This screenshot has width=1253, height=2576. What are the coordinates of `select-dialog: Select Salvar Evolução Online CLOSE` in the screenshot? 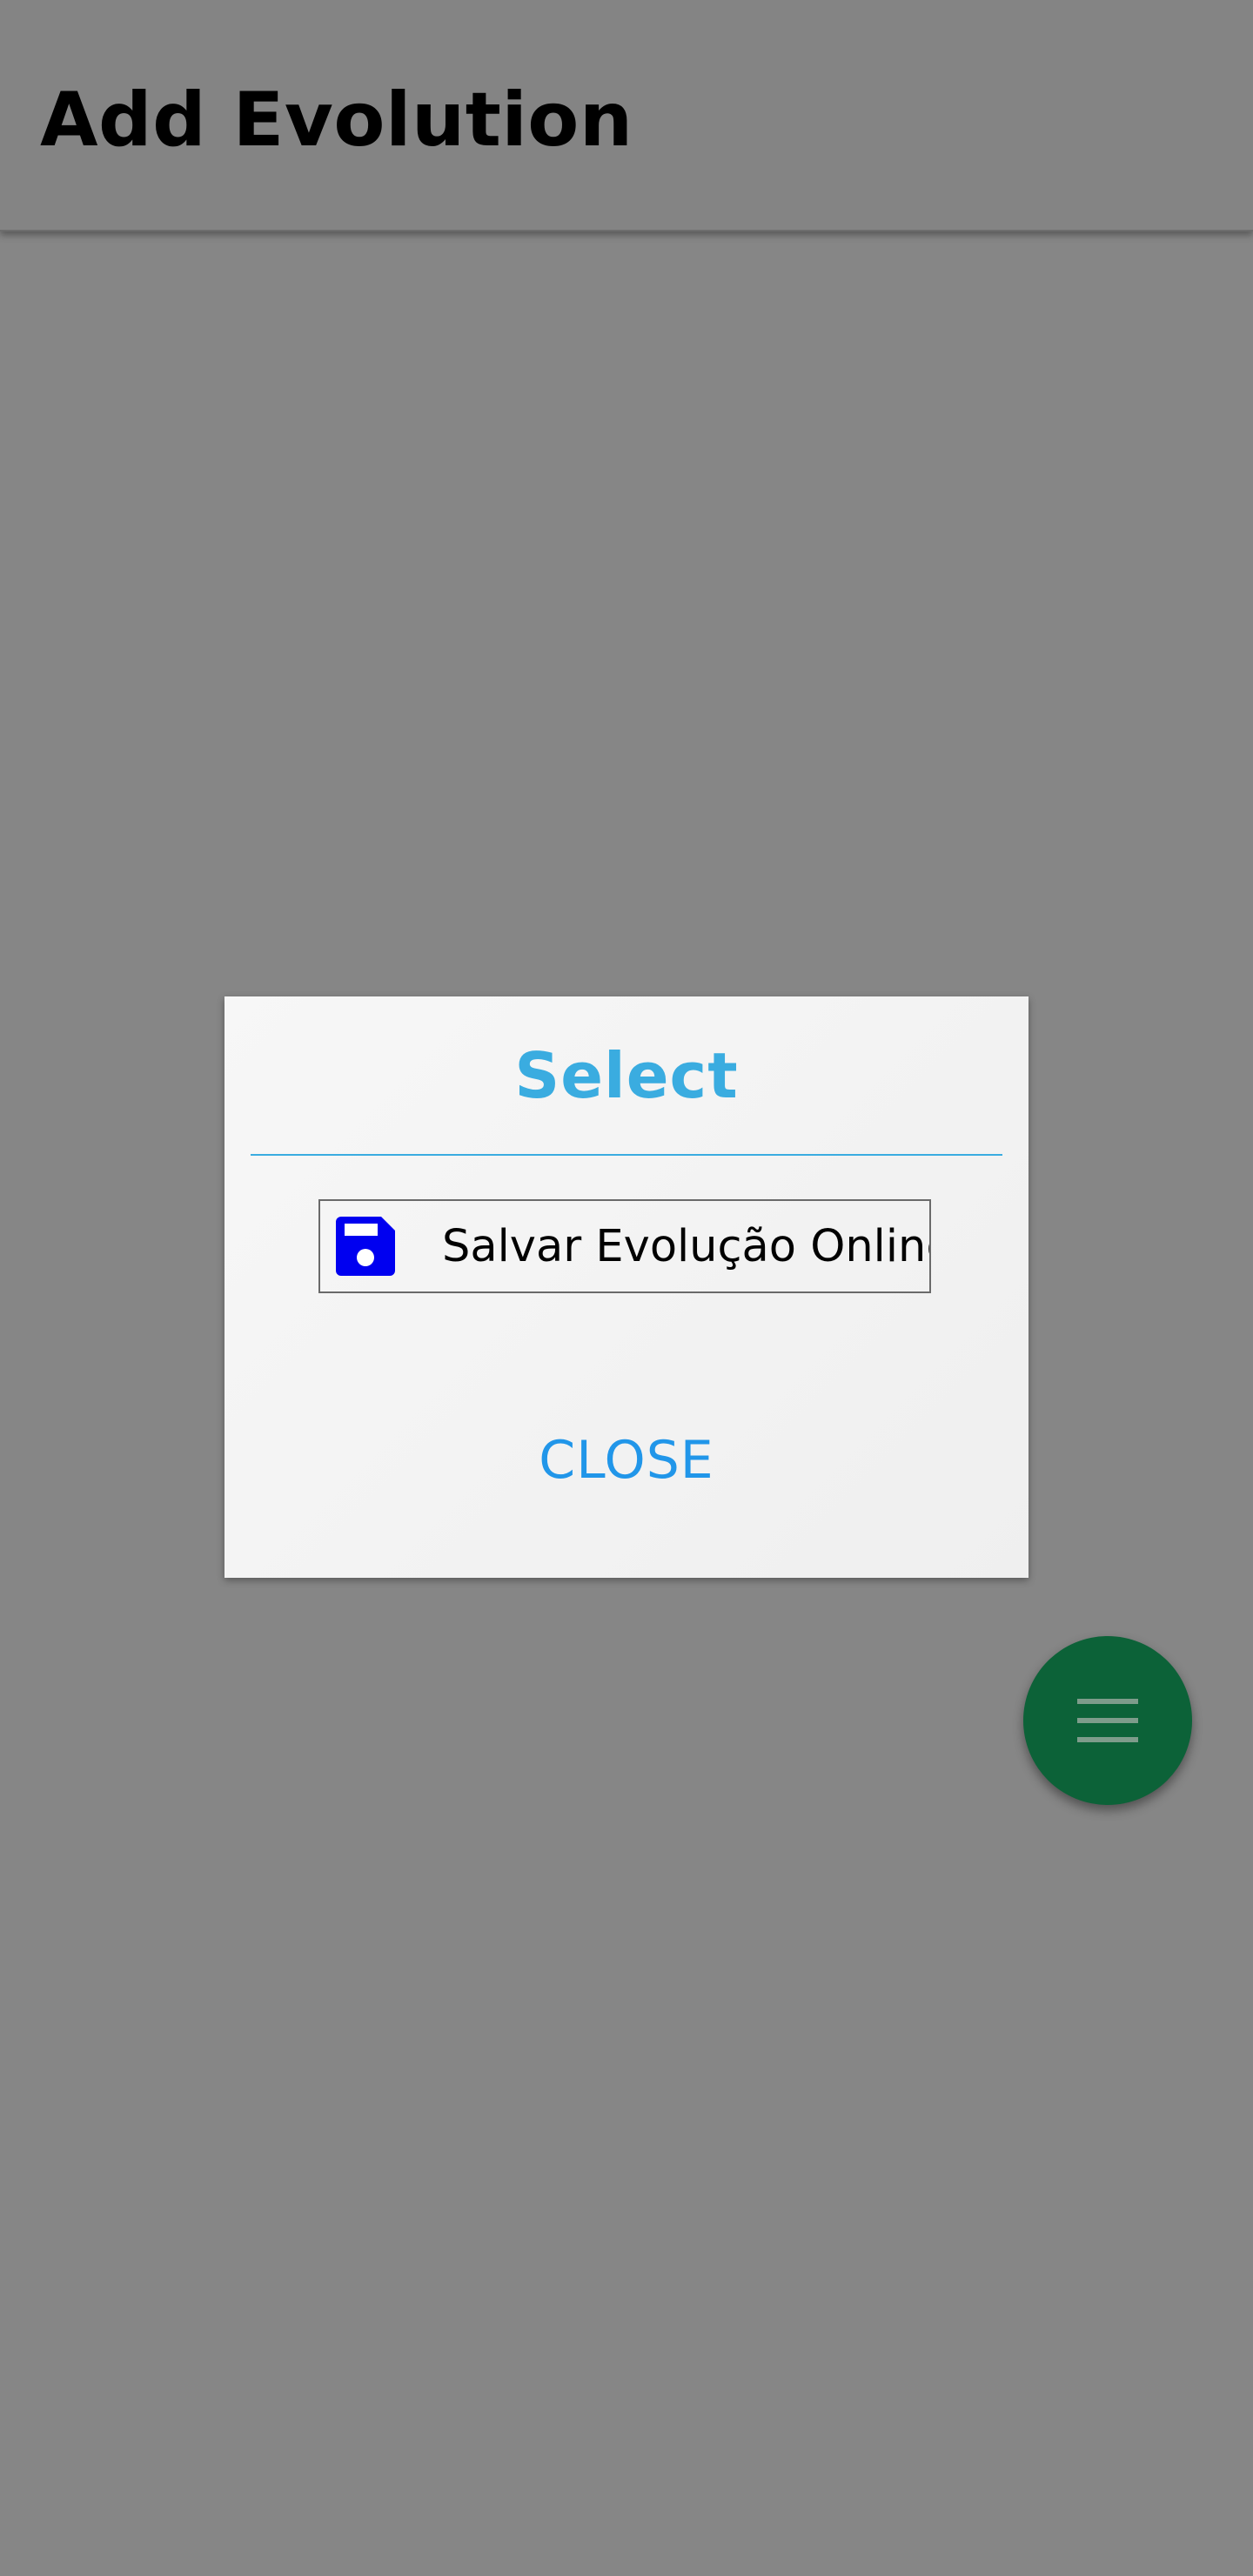 It's located at (626, 1287).